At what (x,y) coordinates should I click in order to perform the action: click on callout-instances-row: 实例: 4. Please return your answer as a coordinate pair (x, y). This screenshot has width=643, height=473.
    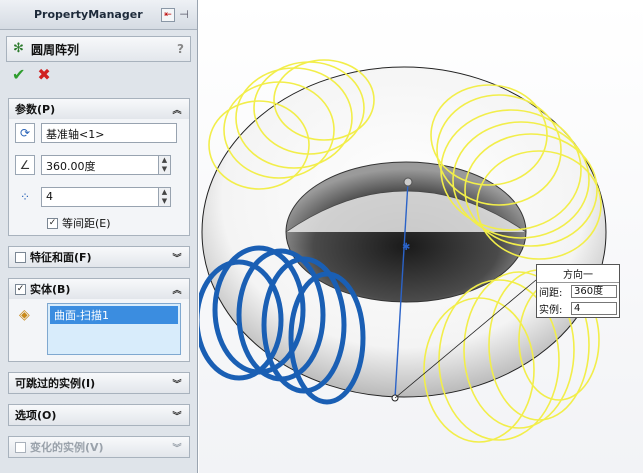
    Looking at the image, I should click on (578, 308).